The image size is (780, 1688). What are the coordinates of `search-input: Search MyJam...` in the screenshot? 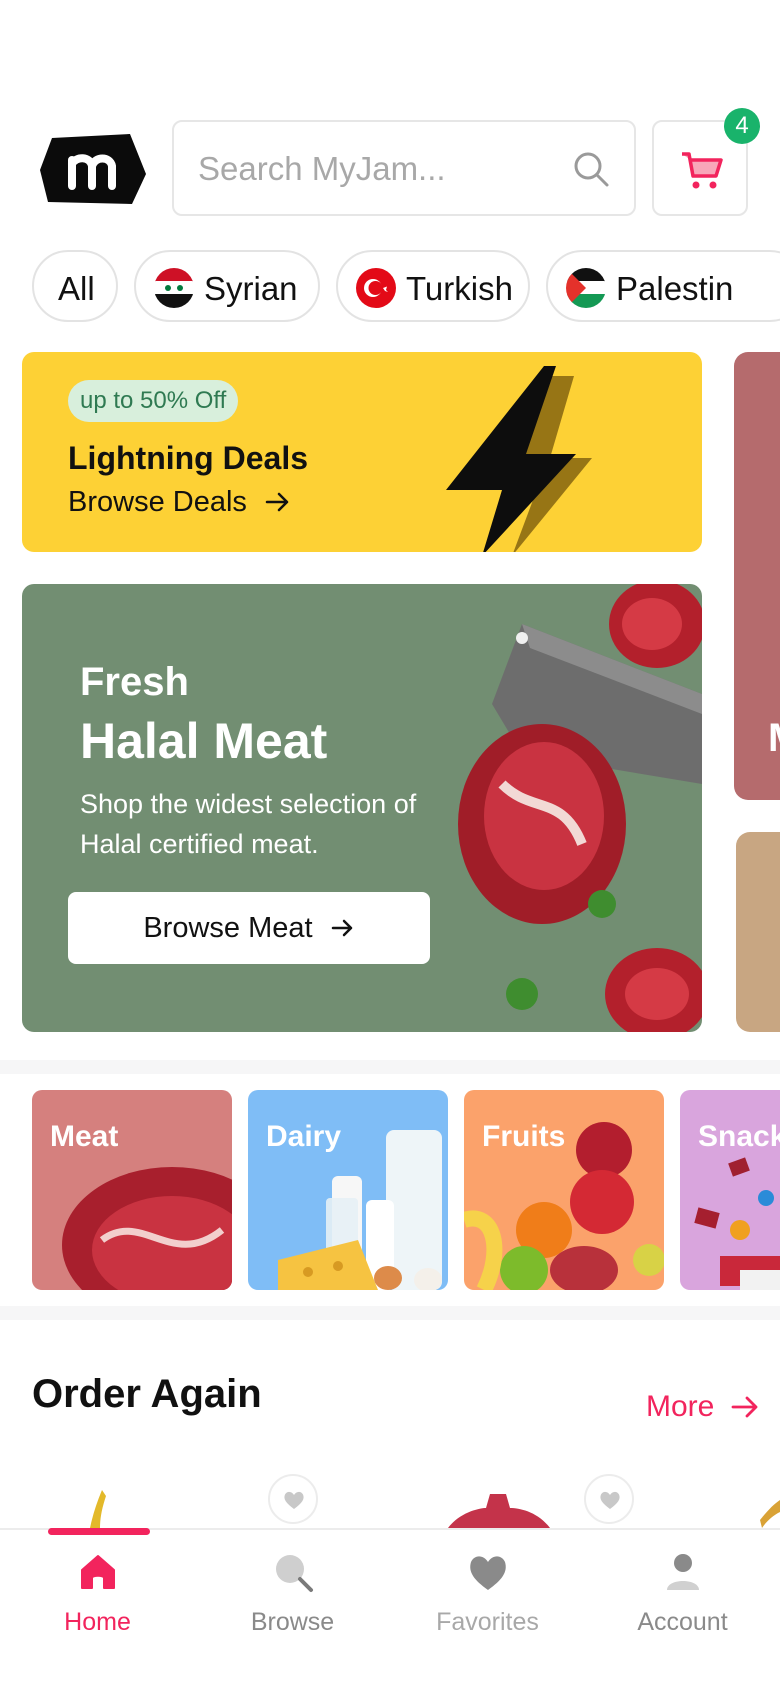 It's located at (404, 168).